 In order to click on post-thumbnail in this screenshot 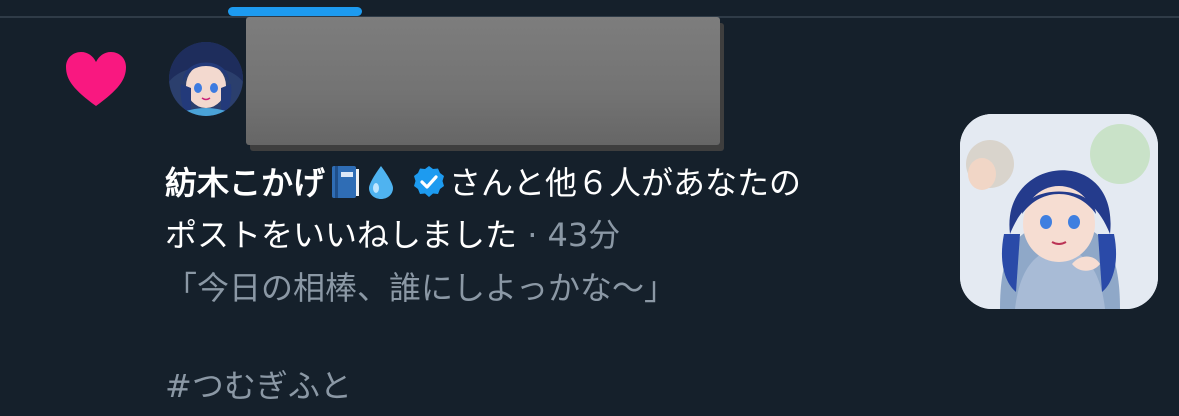, I will do `click(1059, 211)`.